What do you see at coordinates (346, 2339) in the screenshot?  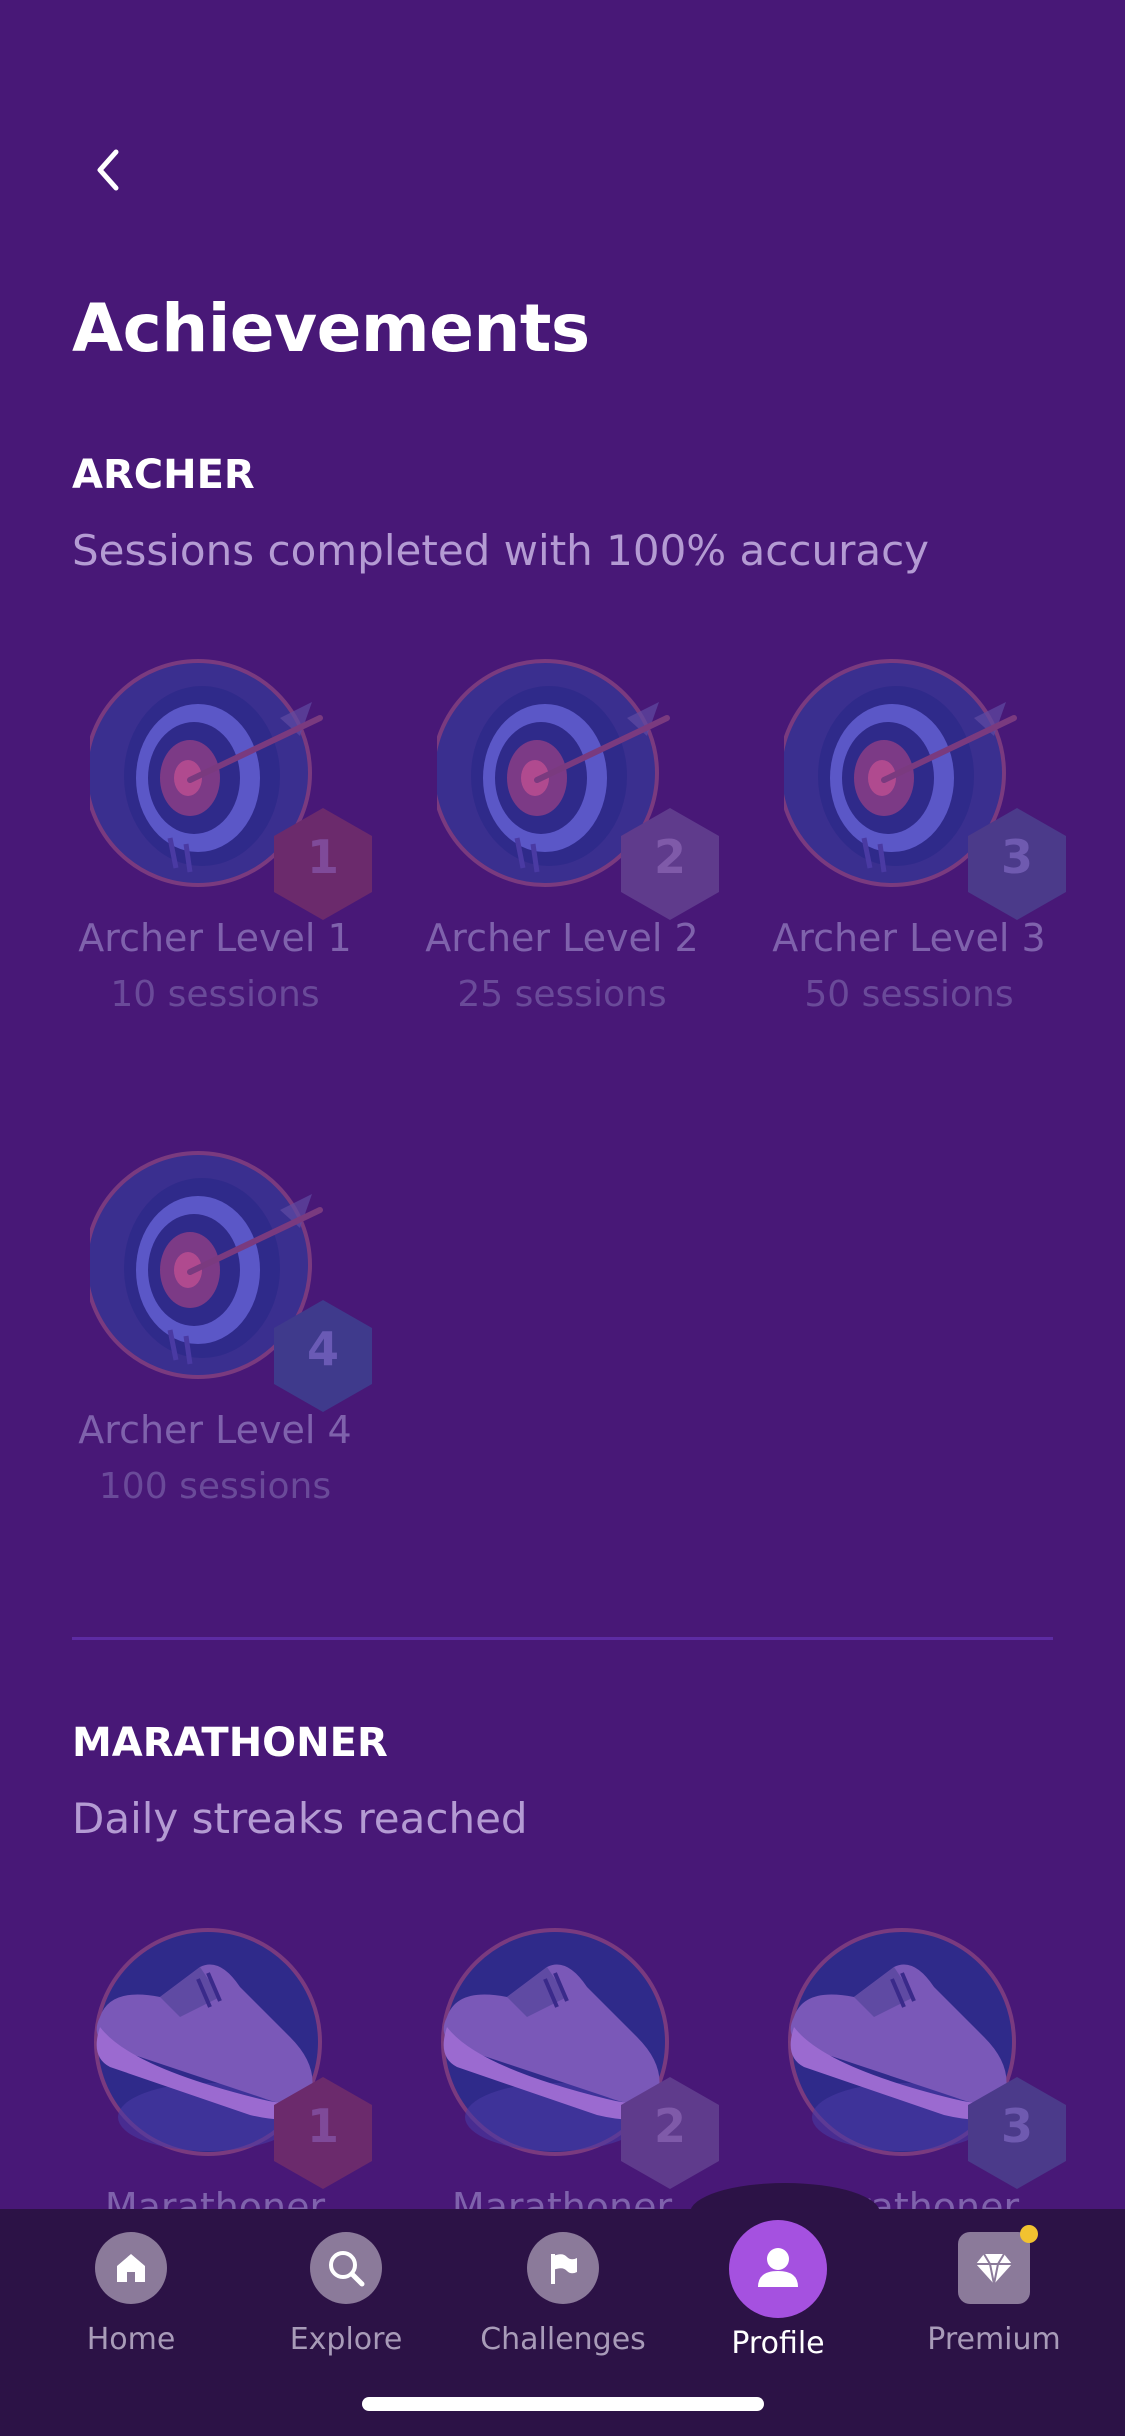 I see `nav-label: Explore` at bounding box center [346, 2339].